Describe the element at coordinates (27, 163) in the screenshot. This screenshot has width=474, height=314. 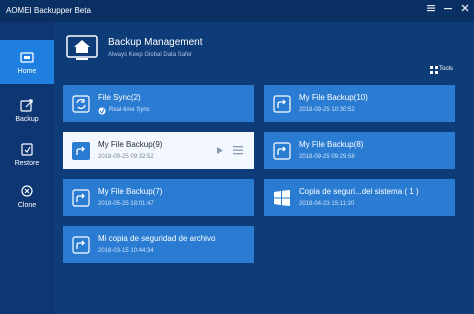
I see `sidebar-item-label: Restore` at that location.